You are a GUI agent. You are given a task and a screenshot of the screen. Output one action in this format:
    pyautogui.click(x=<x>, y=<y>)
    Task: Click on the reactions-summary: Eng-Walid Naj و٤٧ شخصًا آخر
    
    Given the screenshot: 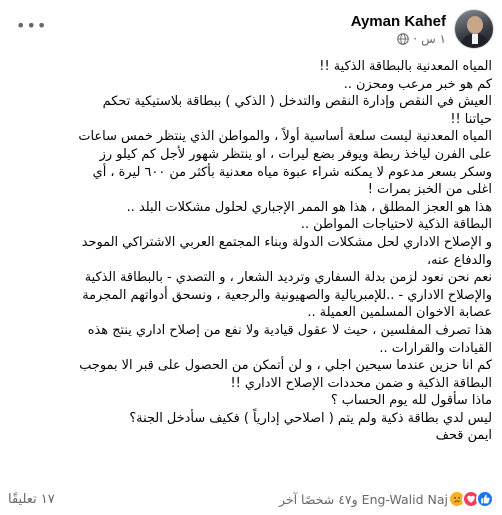 What is the action you would take?
    pyautogui.click(x=386, y=499)
    